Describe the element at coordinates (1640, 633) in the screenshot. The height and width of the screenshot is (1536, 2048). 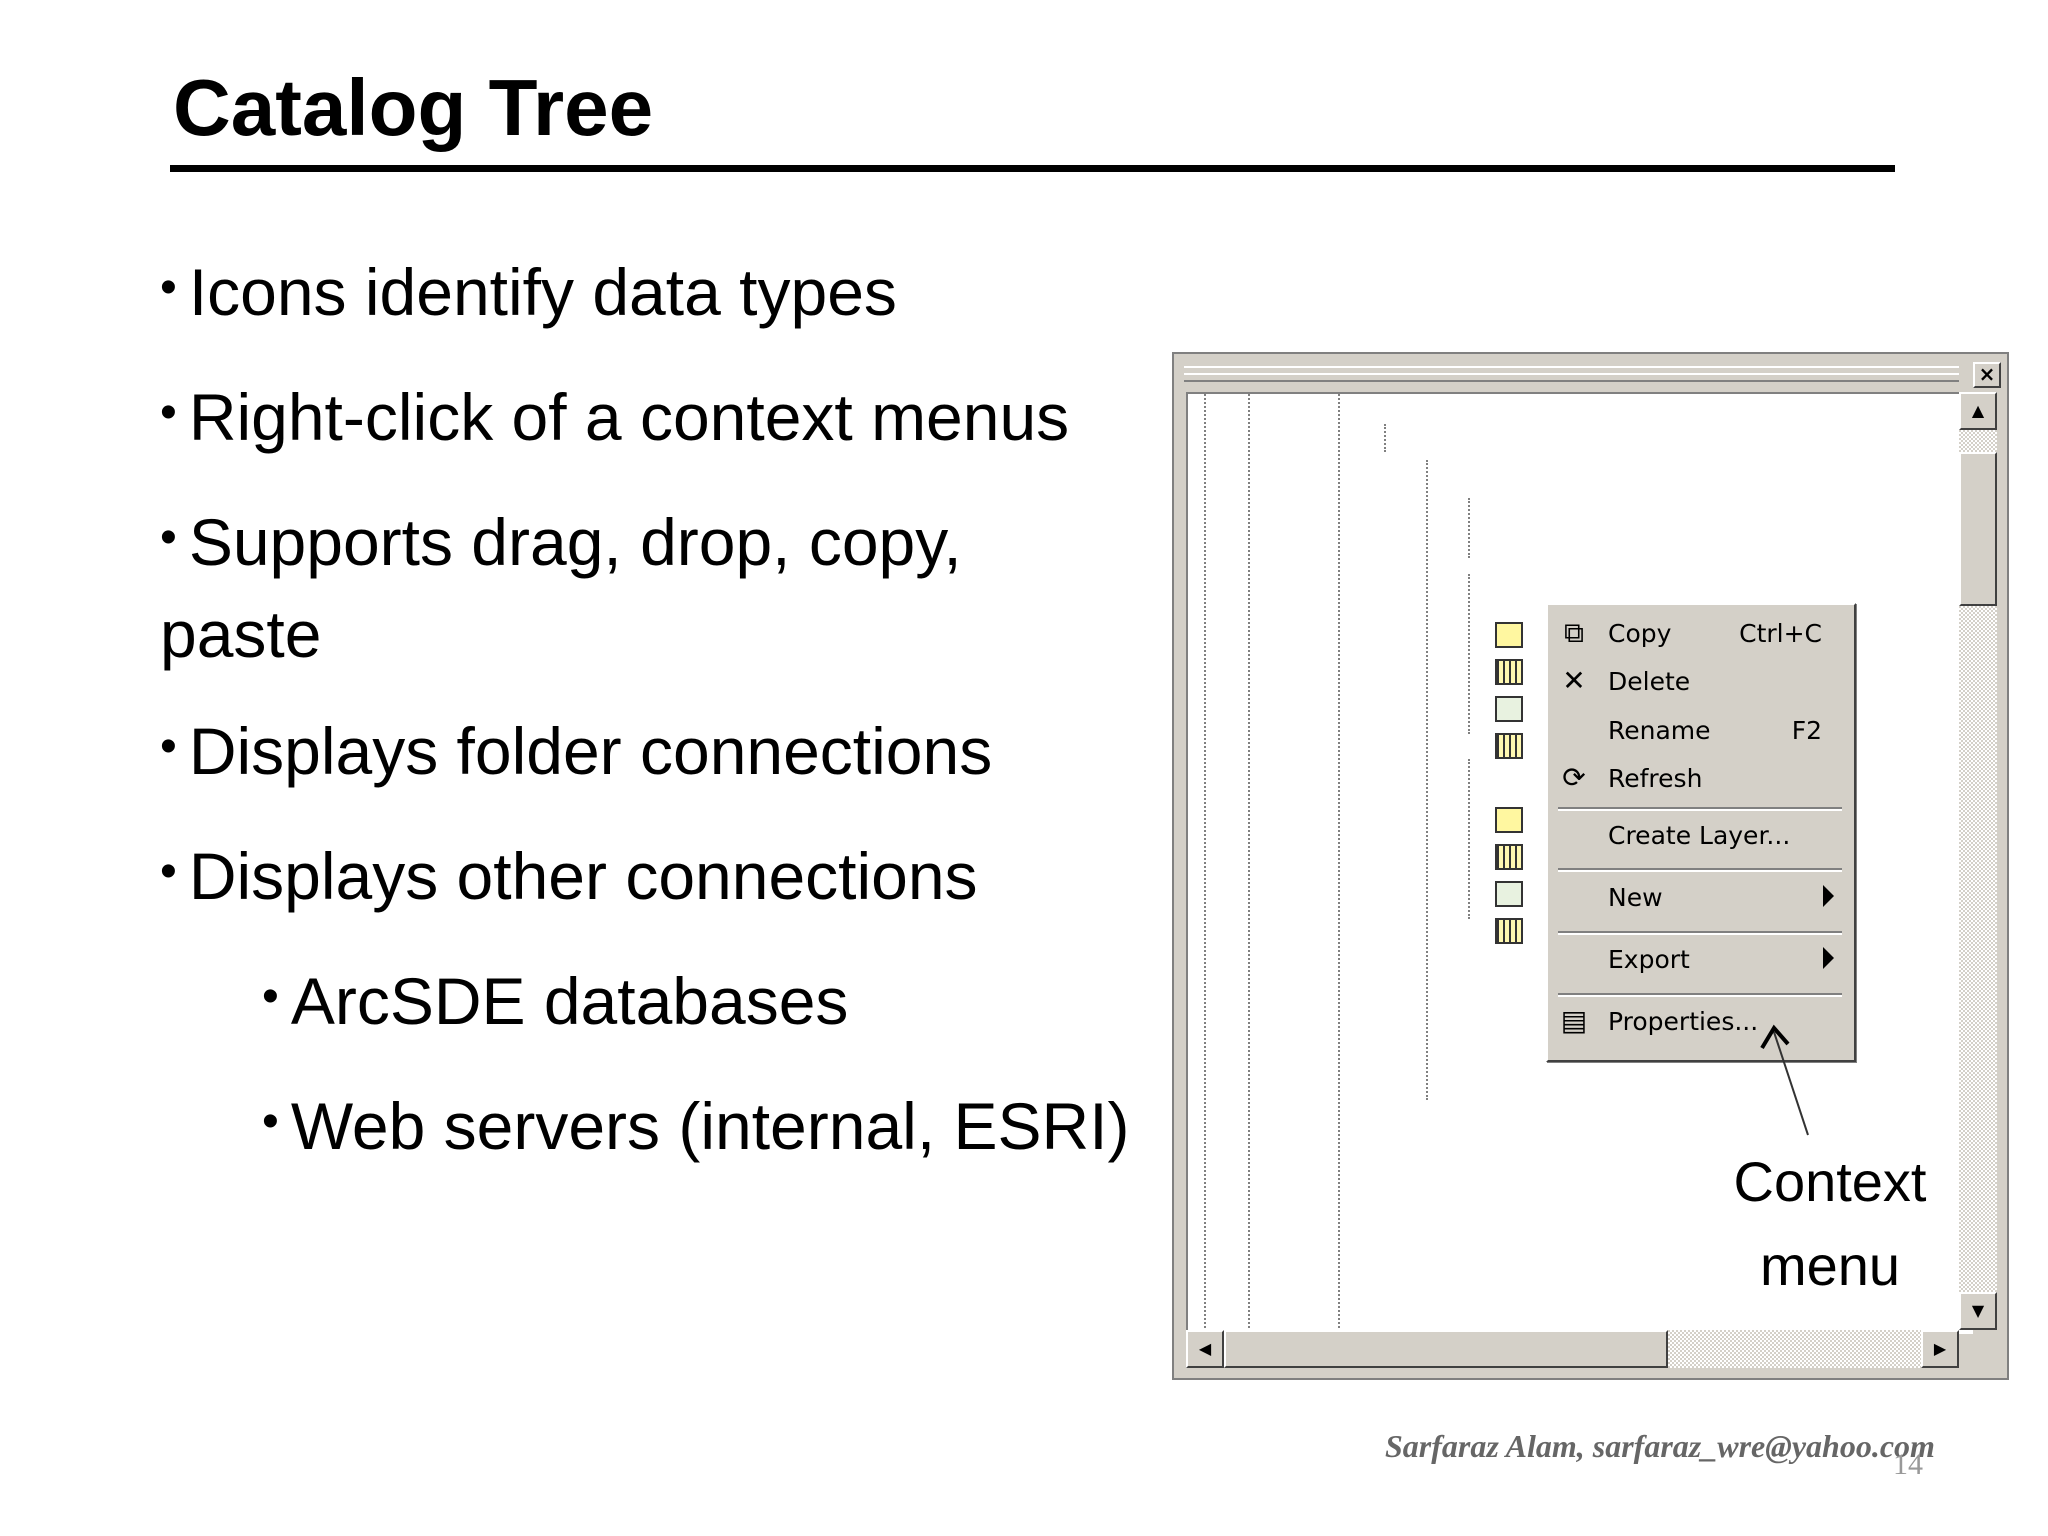
I see `menu-item-label: Copy` at that location.